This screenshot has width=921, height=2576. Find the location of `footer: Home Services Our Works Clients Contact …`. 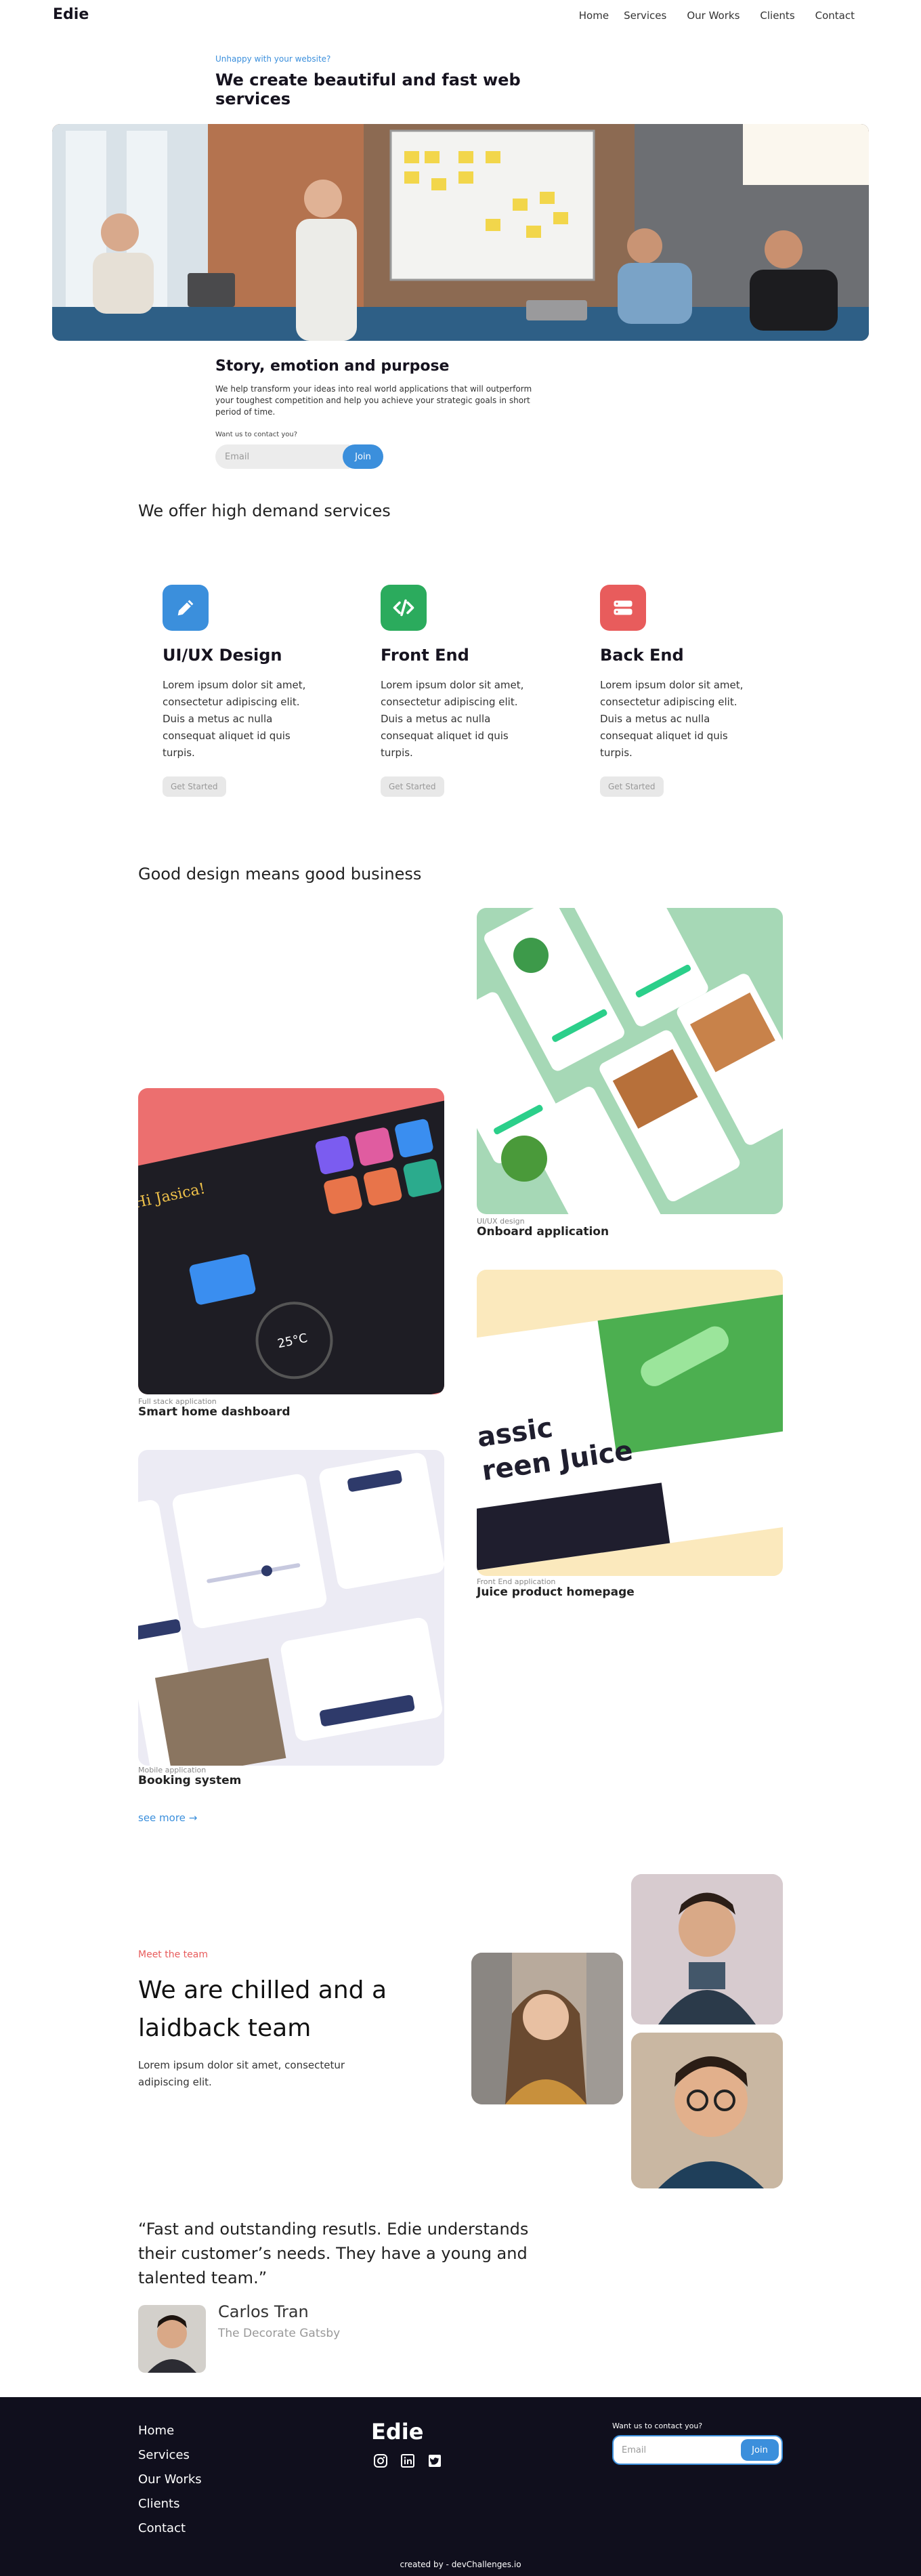

footer: Home Services Our Works Clients Contact … is located at coordinates (460, 2486).